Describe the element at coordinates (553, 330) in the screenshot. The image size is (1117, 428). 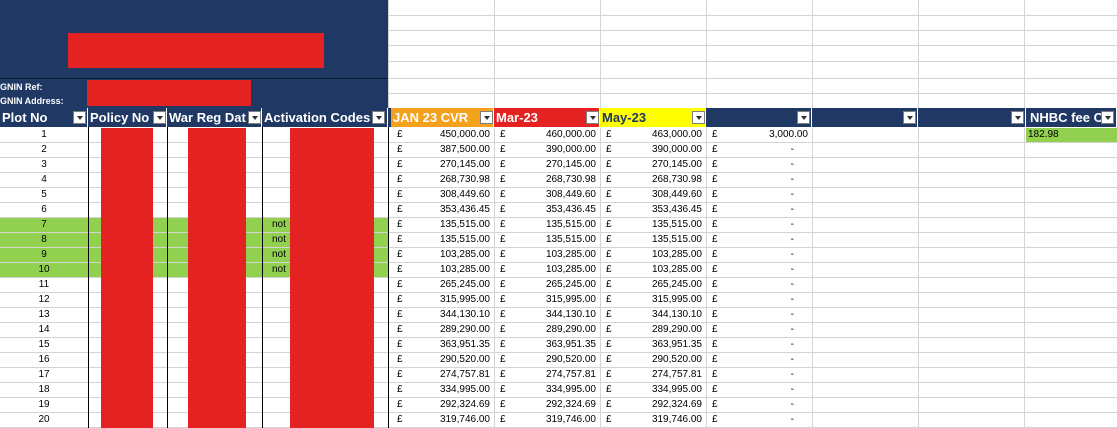
I see `cell-mar23: 289,290.00` at that location.